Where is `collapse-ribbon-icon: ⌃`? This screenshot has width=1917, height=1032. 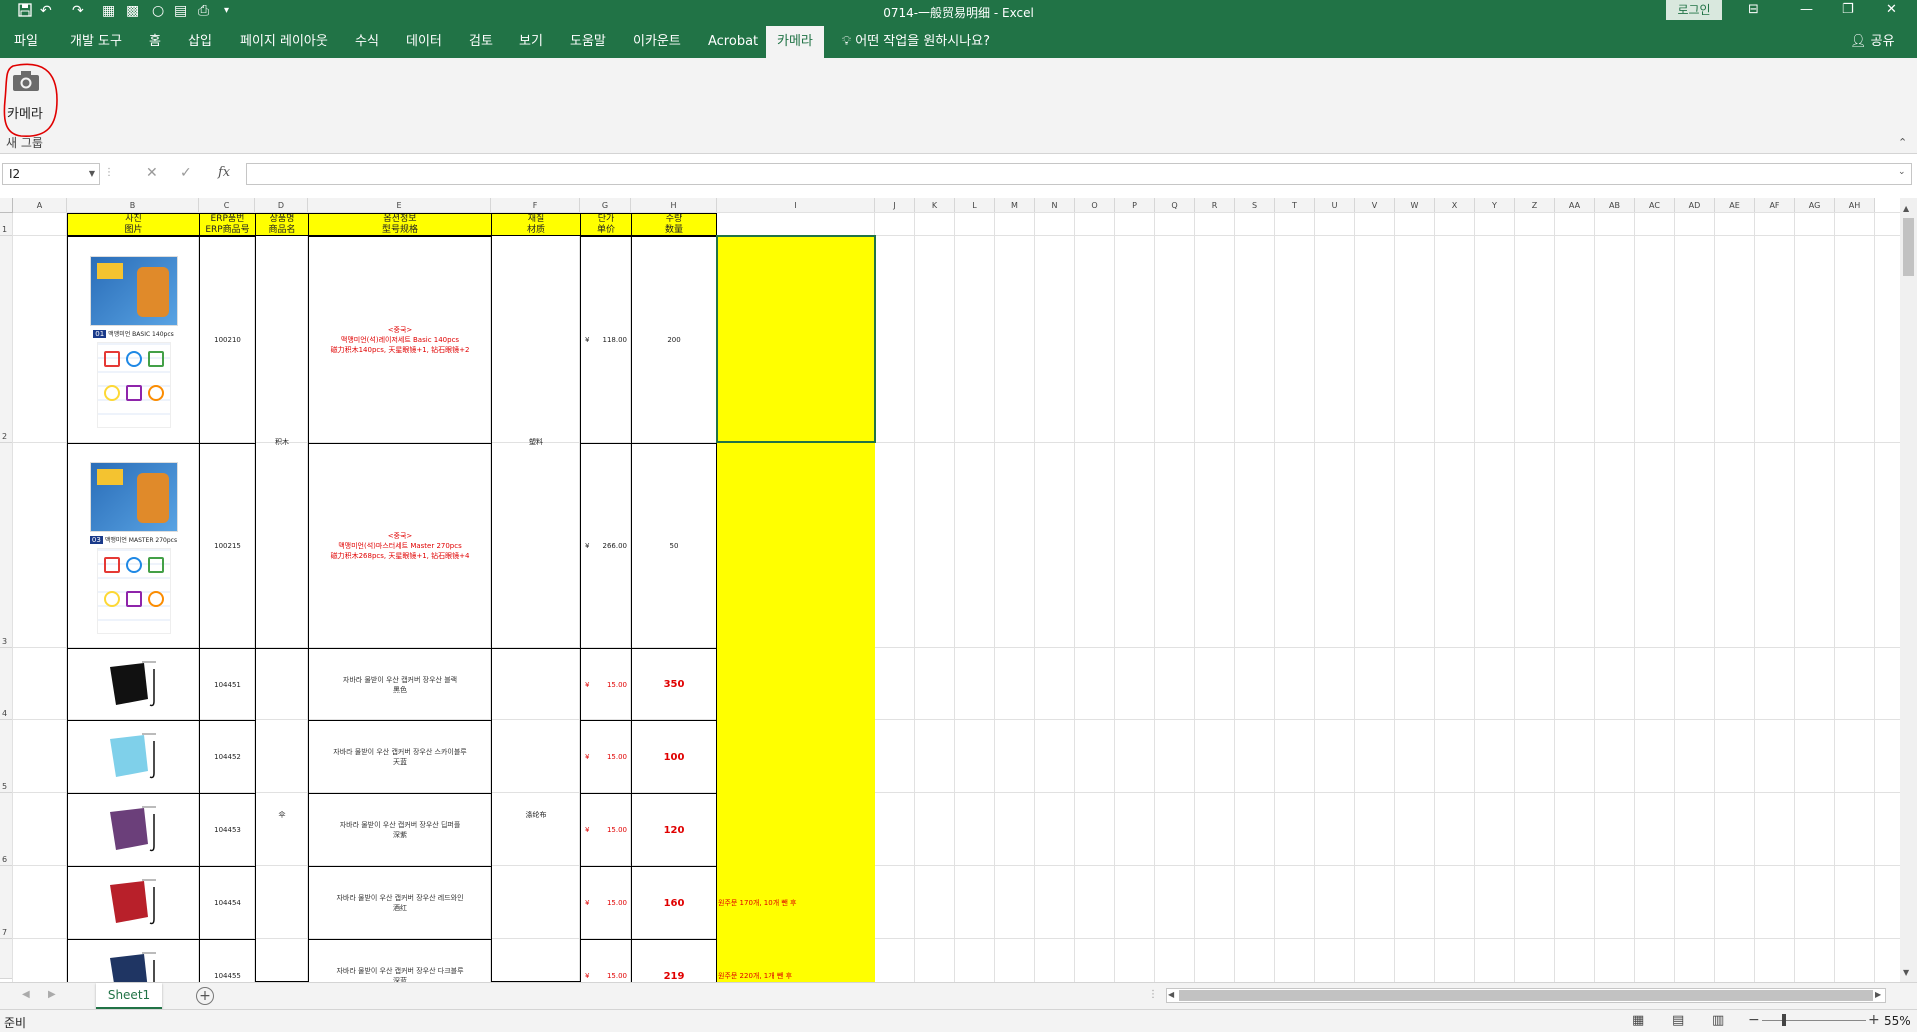
collapse-ribbon-icon: ⌃ is located at coordinates (1902, 142).